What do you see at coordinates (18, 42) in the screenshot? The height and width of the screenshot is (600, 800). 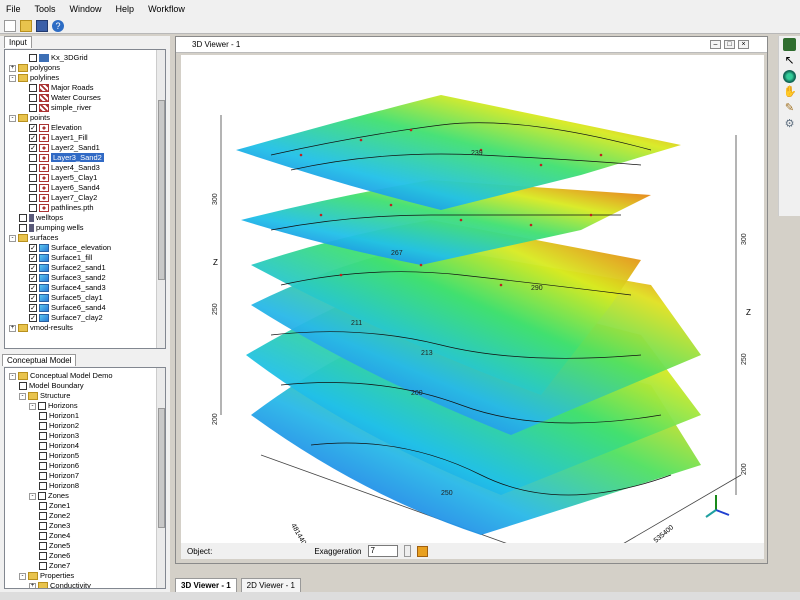 I see `tab-input: Input` at bounding box center [18, 42].